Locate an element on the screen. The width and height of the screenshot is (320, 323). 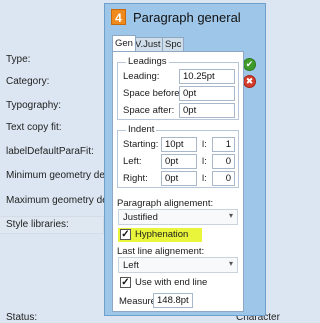
category-label: Category: is located at coordinates (28, 81).